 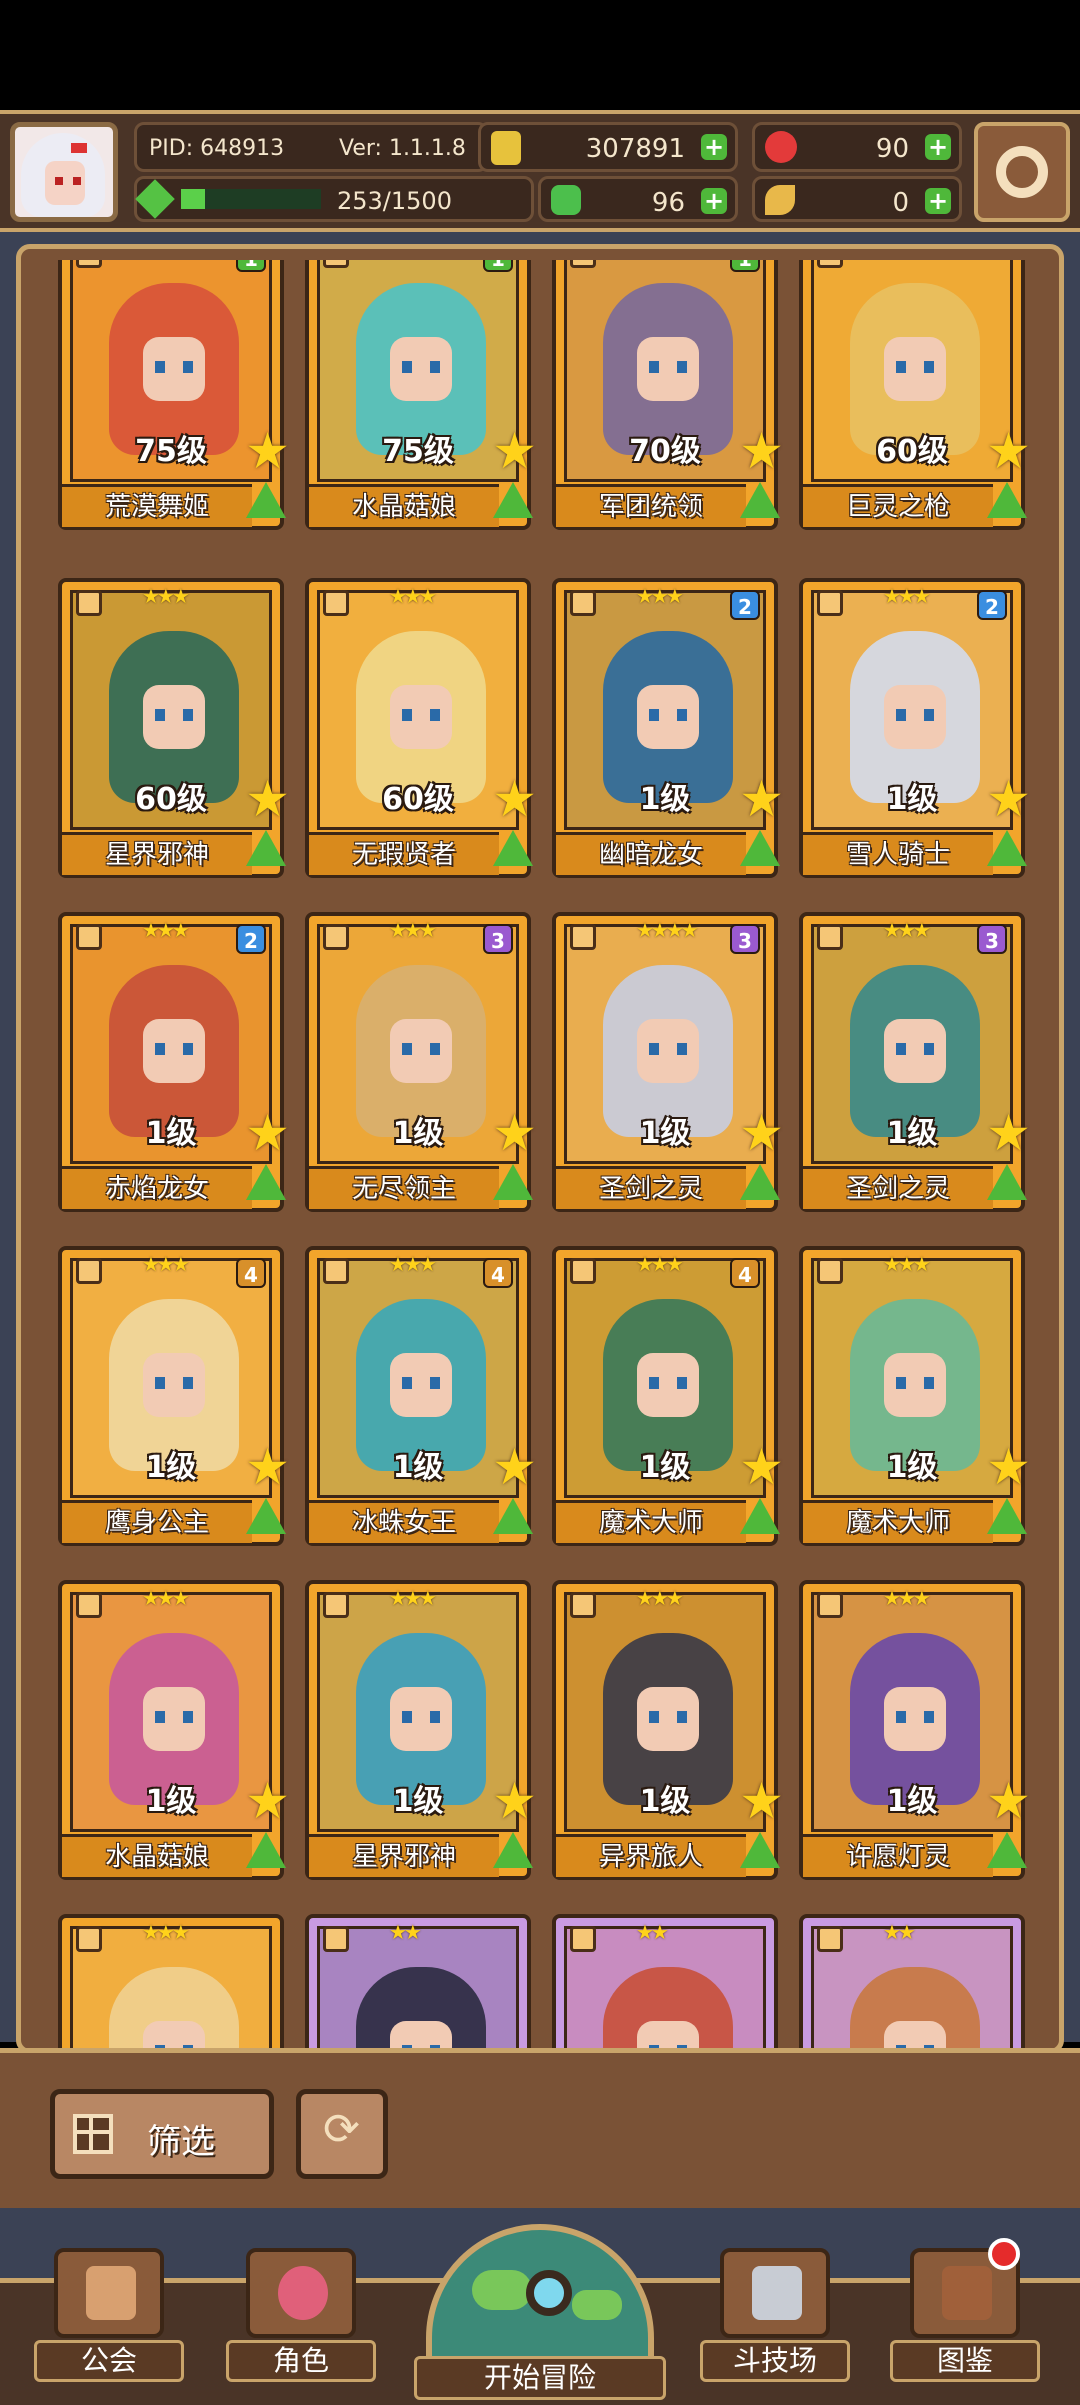 I want to click on player-id: PID: 648913, so click(x=217, y=148).